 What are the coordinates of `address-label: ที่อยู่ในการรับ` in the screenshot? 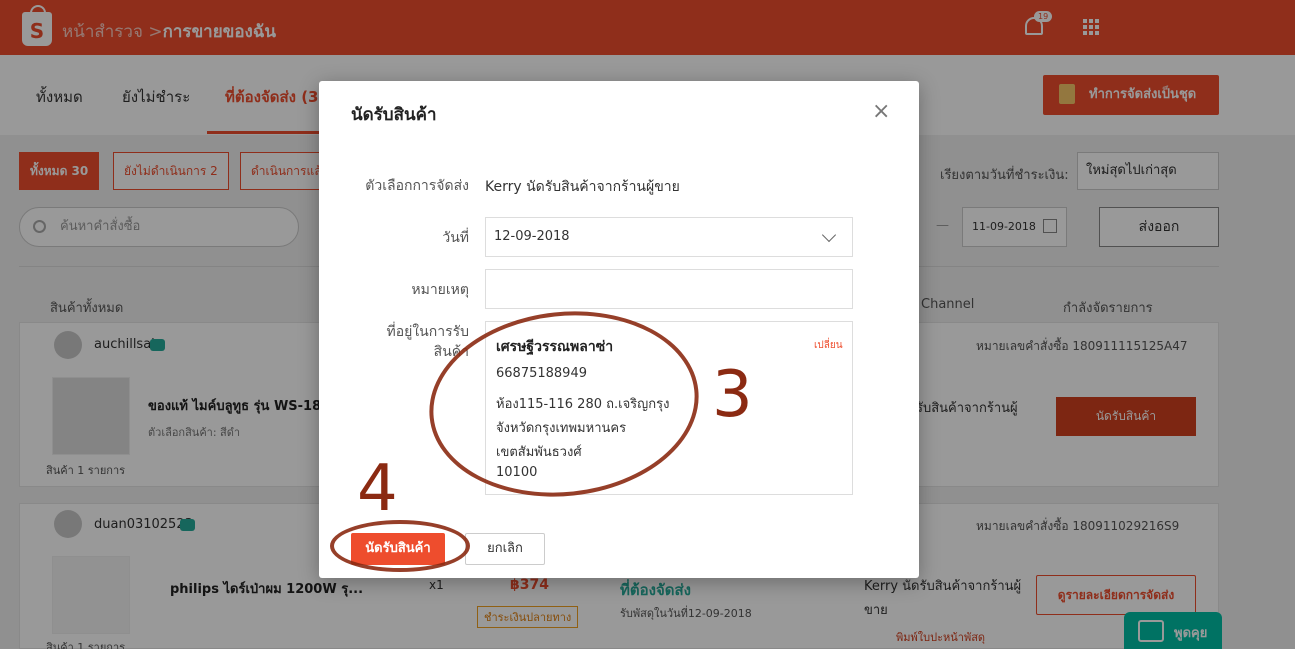 It's located at (427, 332).